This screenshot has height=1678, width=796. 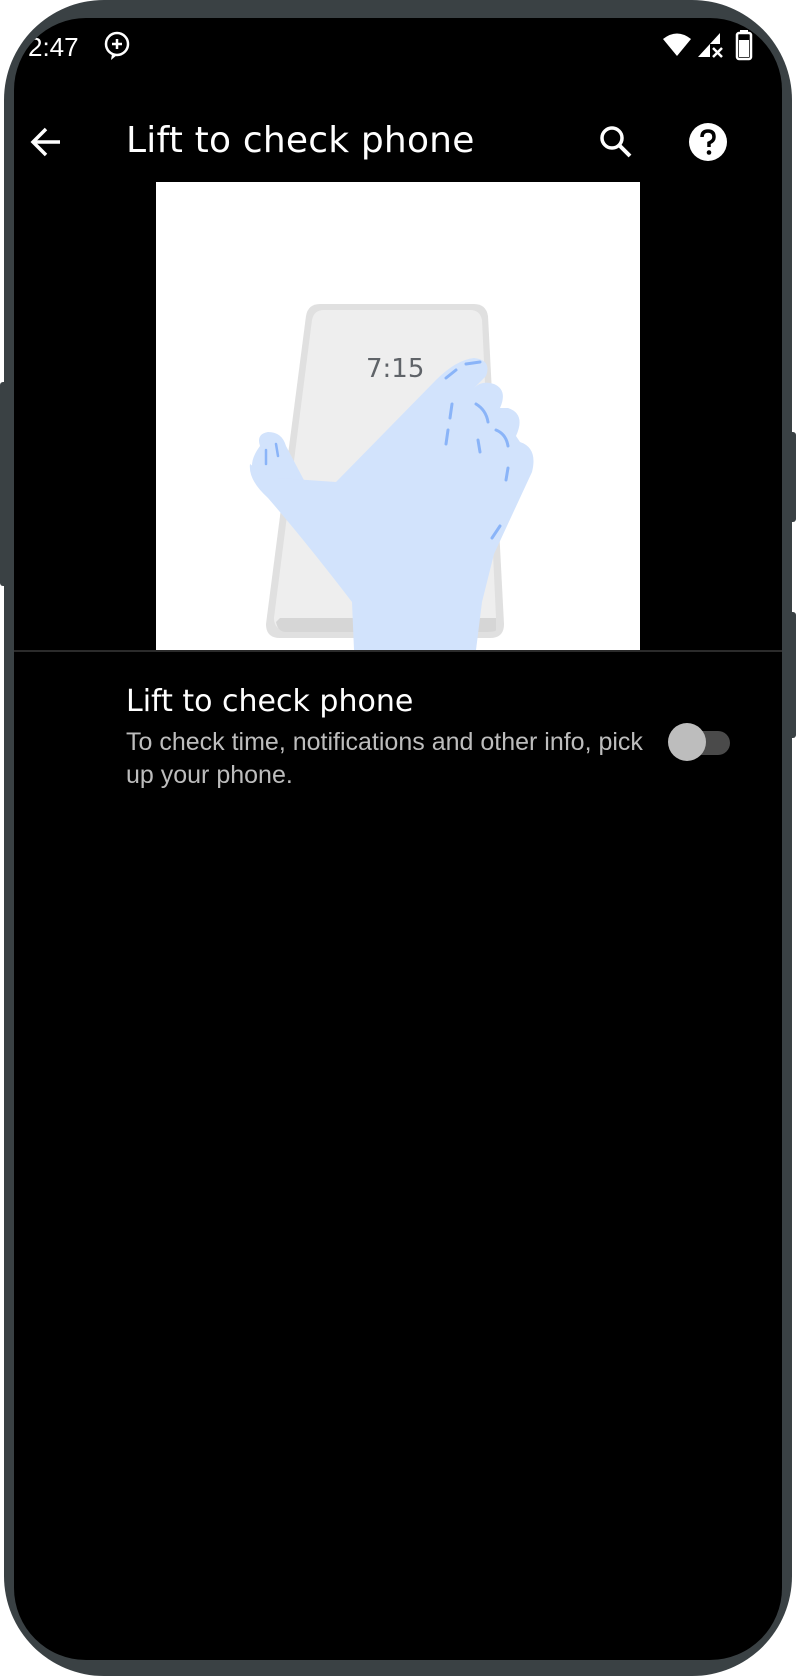 What do you see at coordinates (792, 477) in the screenshot?
I see `side-button-right-top` at bounding box center [792, 477].